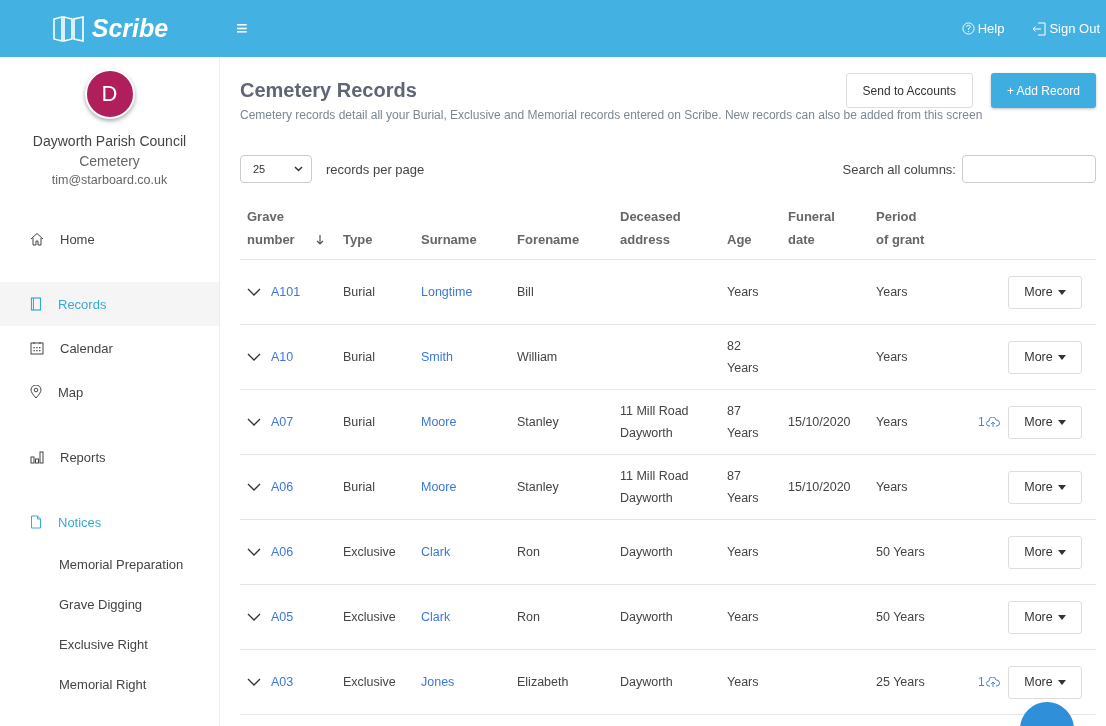 The width and height of the screenshot is (1106, 726). I want to click on nav-subitem: Grave Digging, so click(109, 604).